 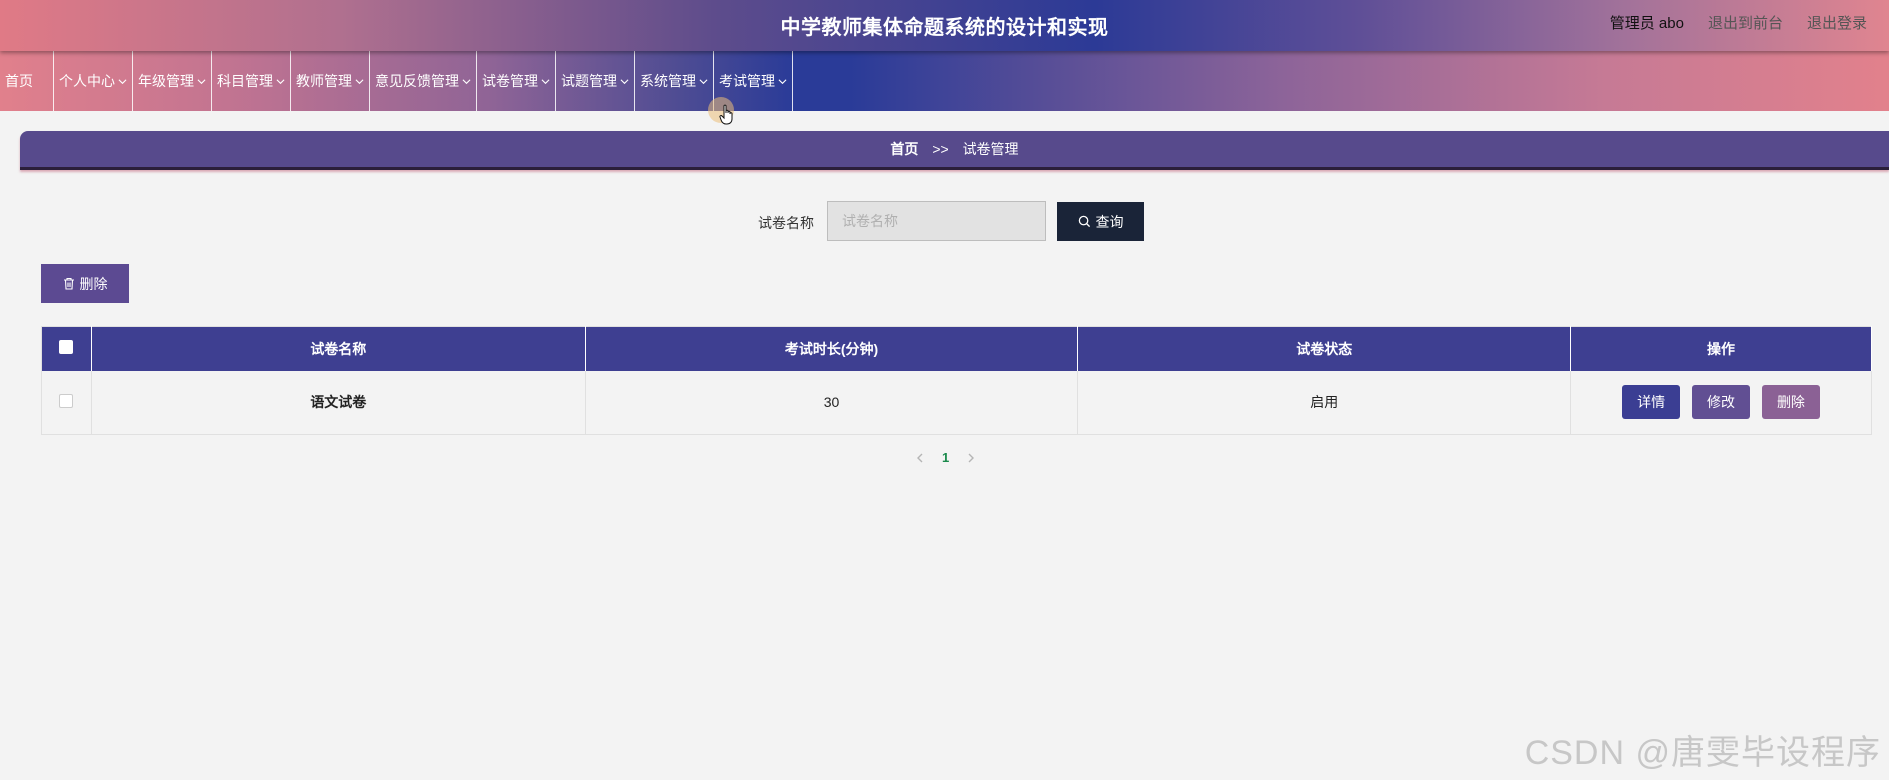 I want to click on pagination: 1, so click(x=945, y=457).